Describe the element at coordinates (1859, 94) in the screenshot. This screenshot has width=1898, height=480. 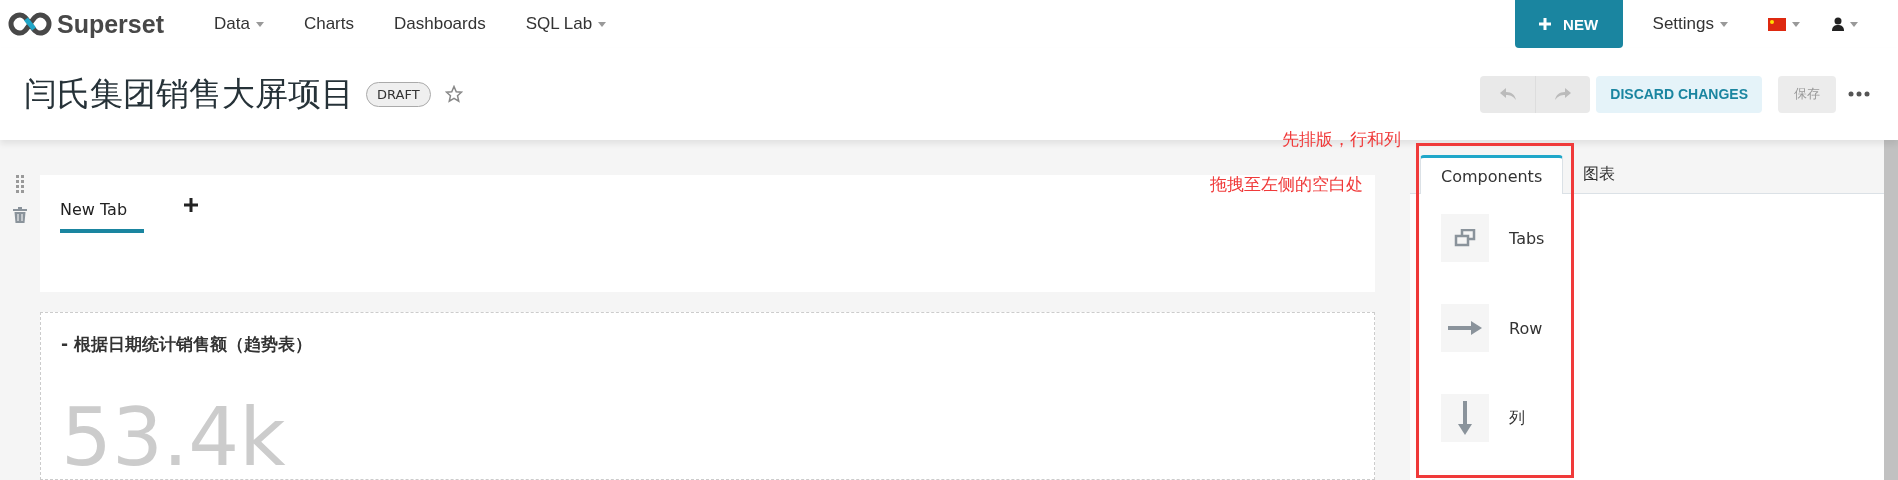
I see `more-icon` at that location.